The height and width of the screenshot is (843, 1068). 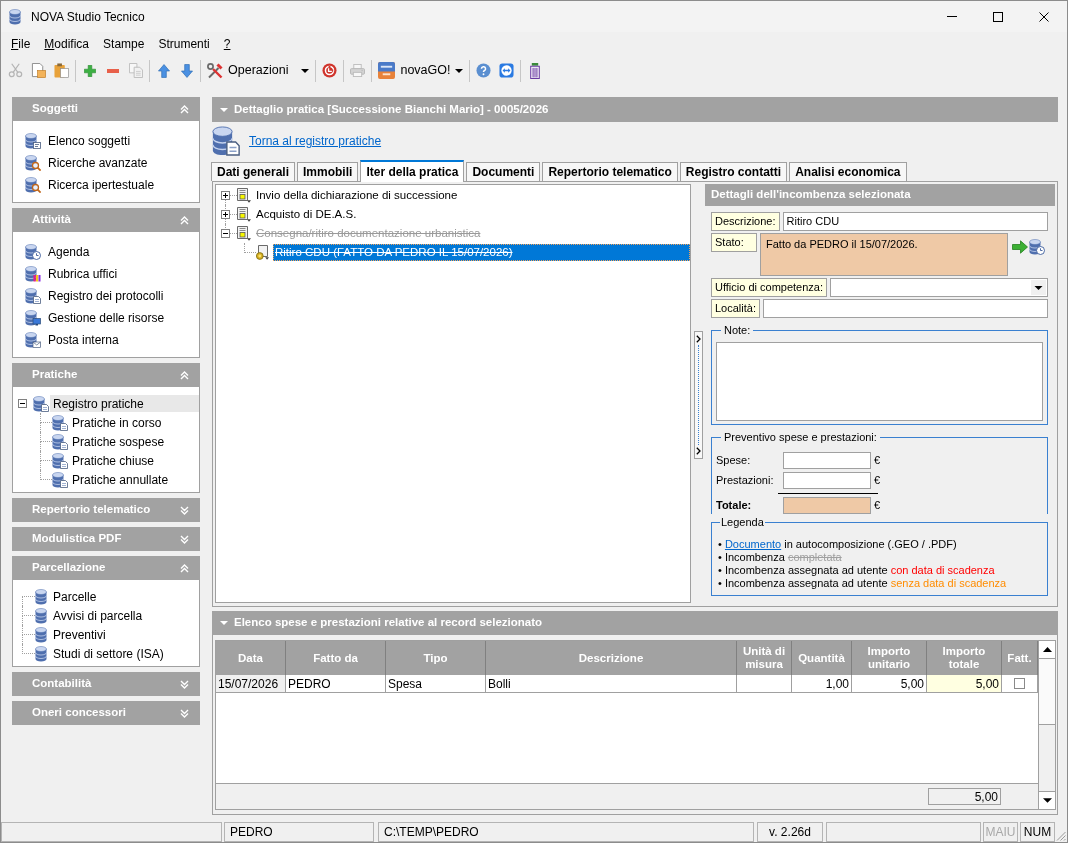 What do you see at coordinates (1037, 832) in the screenshot?
I see `status-bar-panel: NUM` at bounding box center [1037, 832].